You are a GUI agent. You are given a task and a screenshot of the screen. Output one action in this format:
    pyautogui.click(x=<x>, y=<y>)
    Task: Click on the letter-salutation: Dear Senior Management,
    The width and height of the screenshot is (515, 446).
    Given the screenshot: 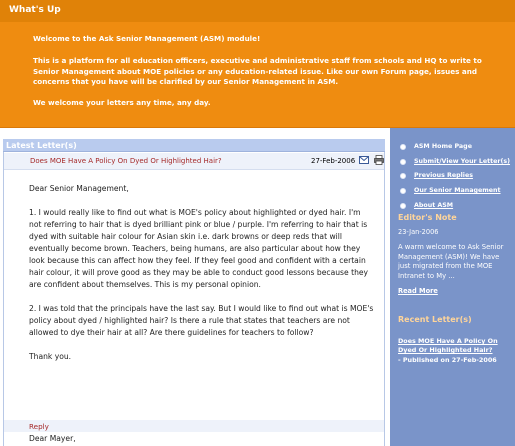 What is the action you would take?
    pyautogui.click(x=79, y=188)
    